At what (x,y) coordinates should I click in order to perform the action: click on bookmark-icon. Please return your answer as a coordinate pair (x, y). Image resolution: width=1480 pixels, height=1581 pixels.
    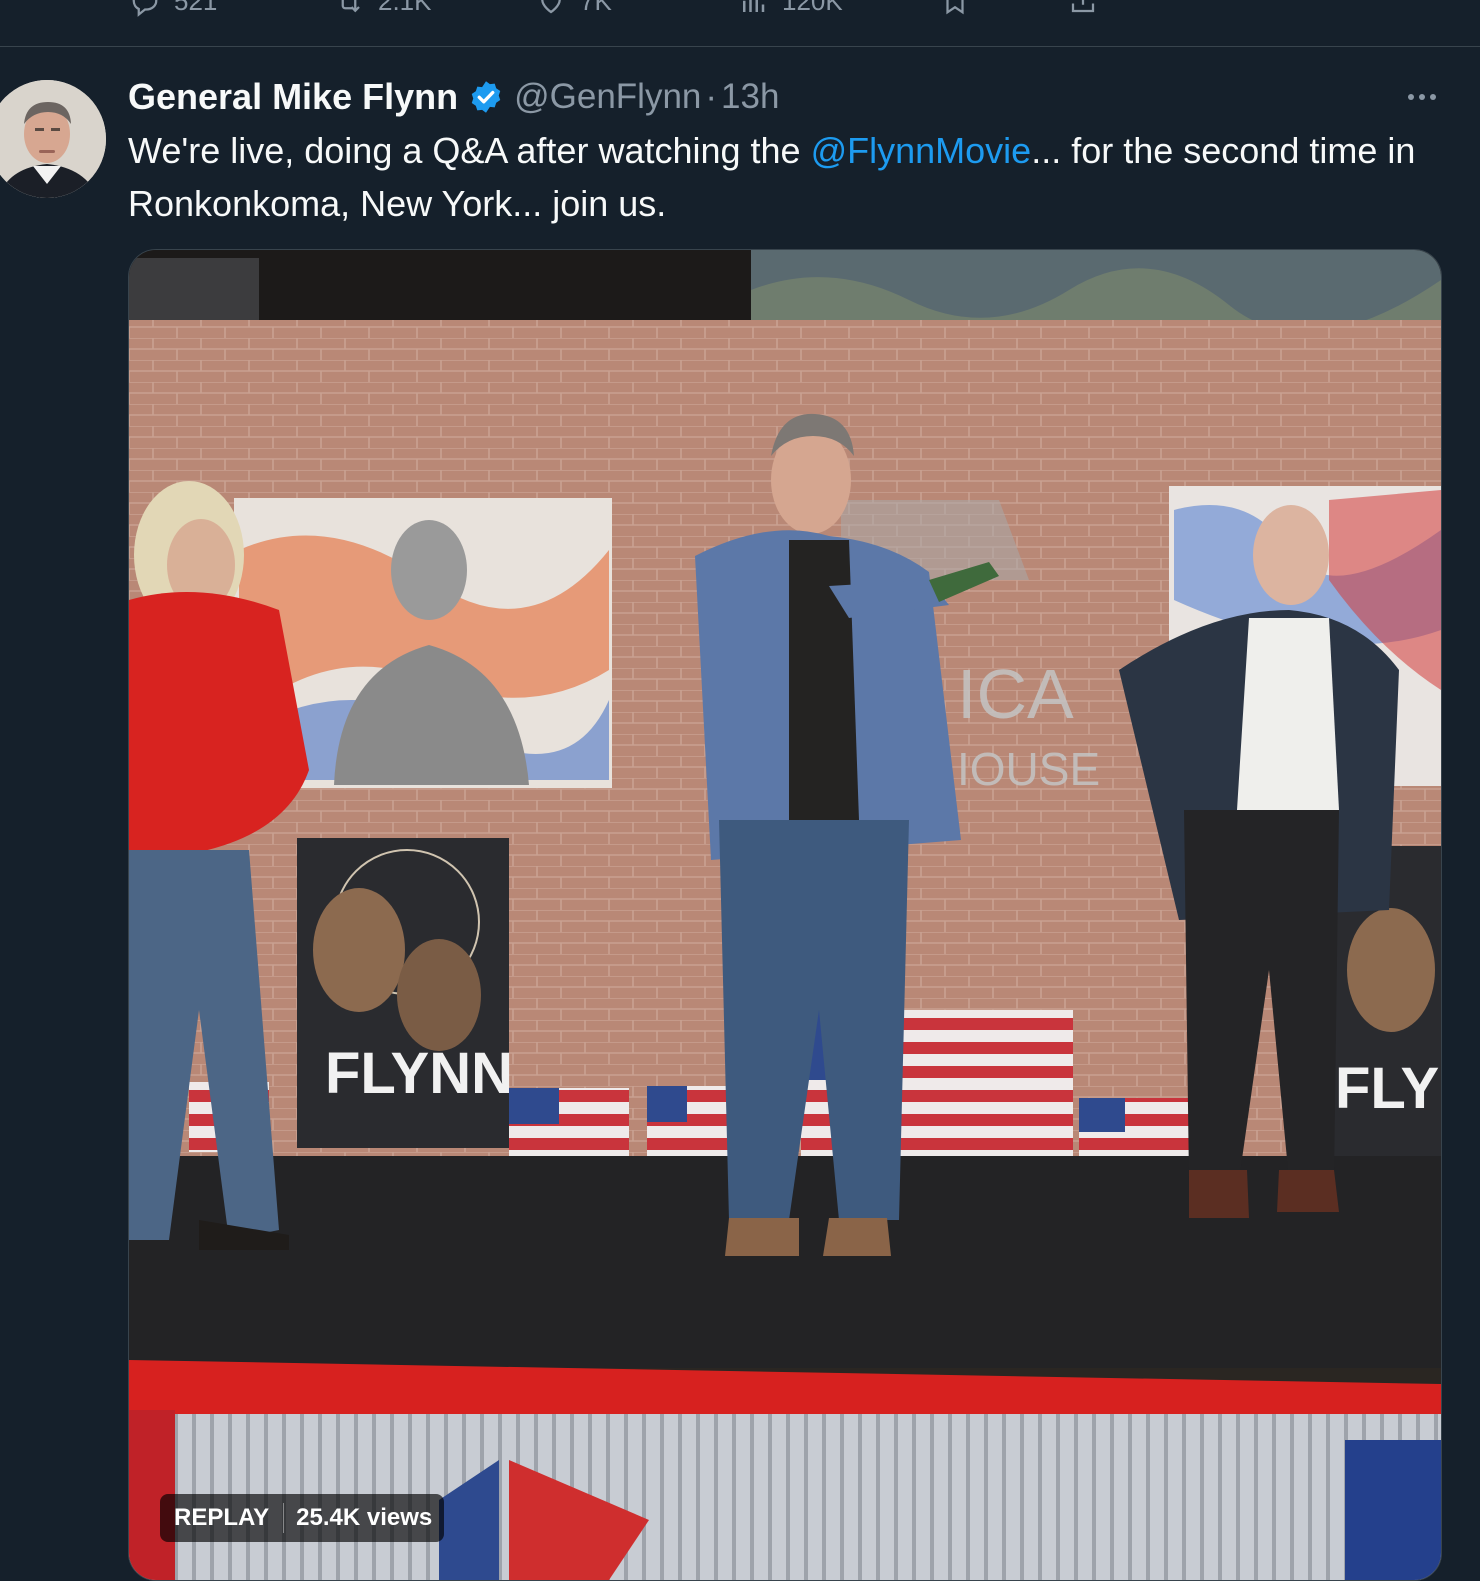
    Looking at the image, I should click on (955, 7).